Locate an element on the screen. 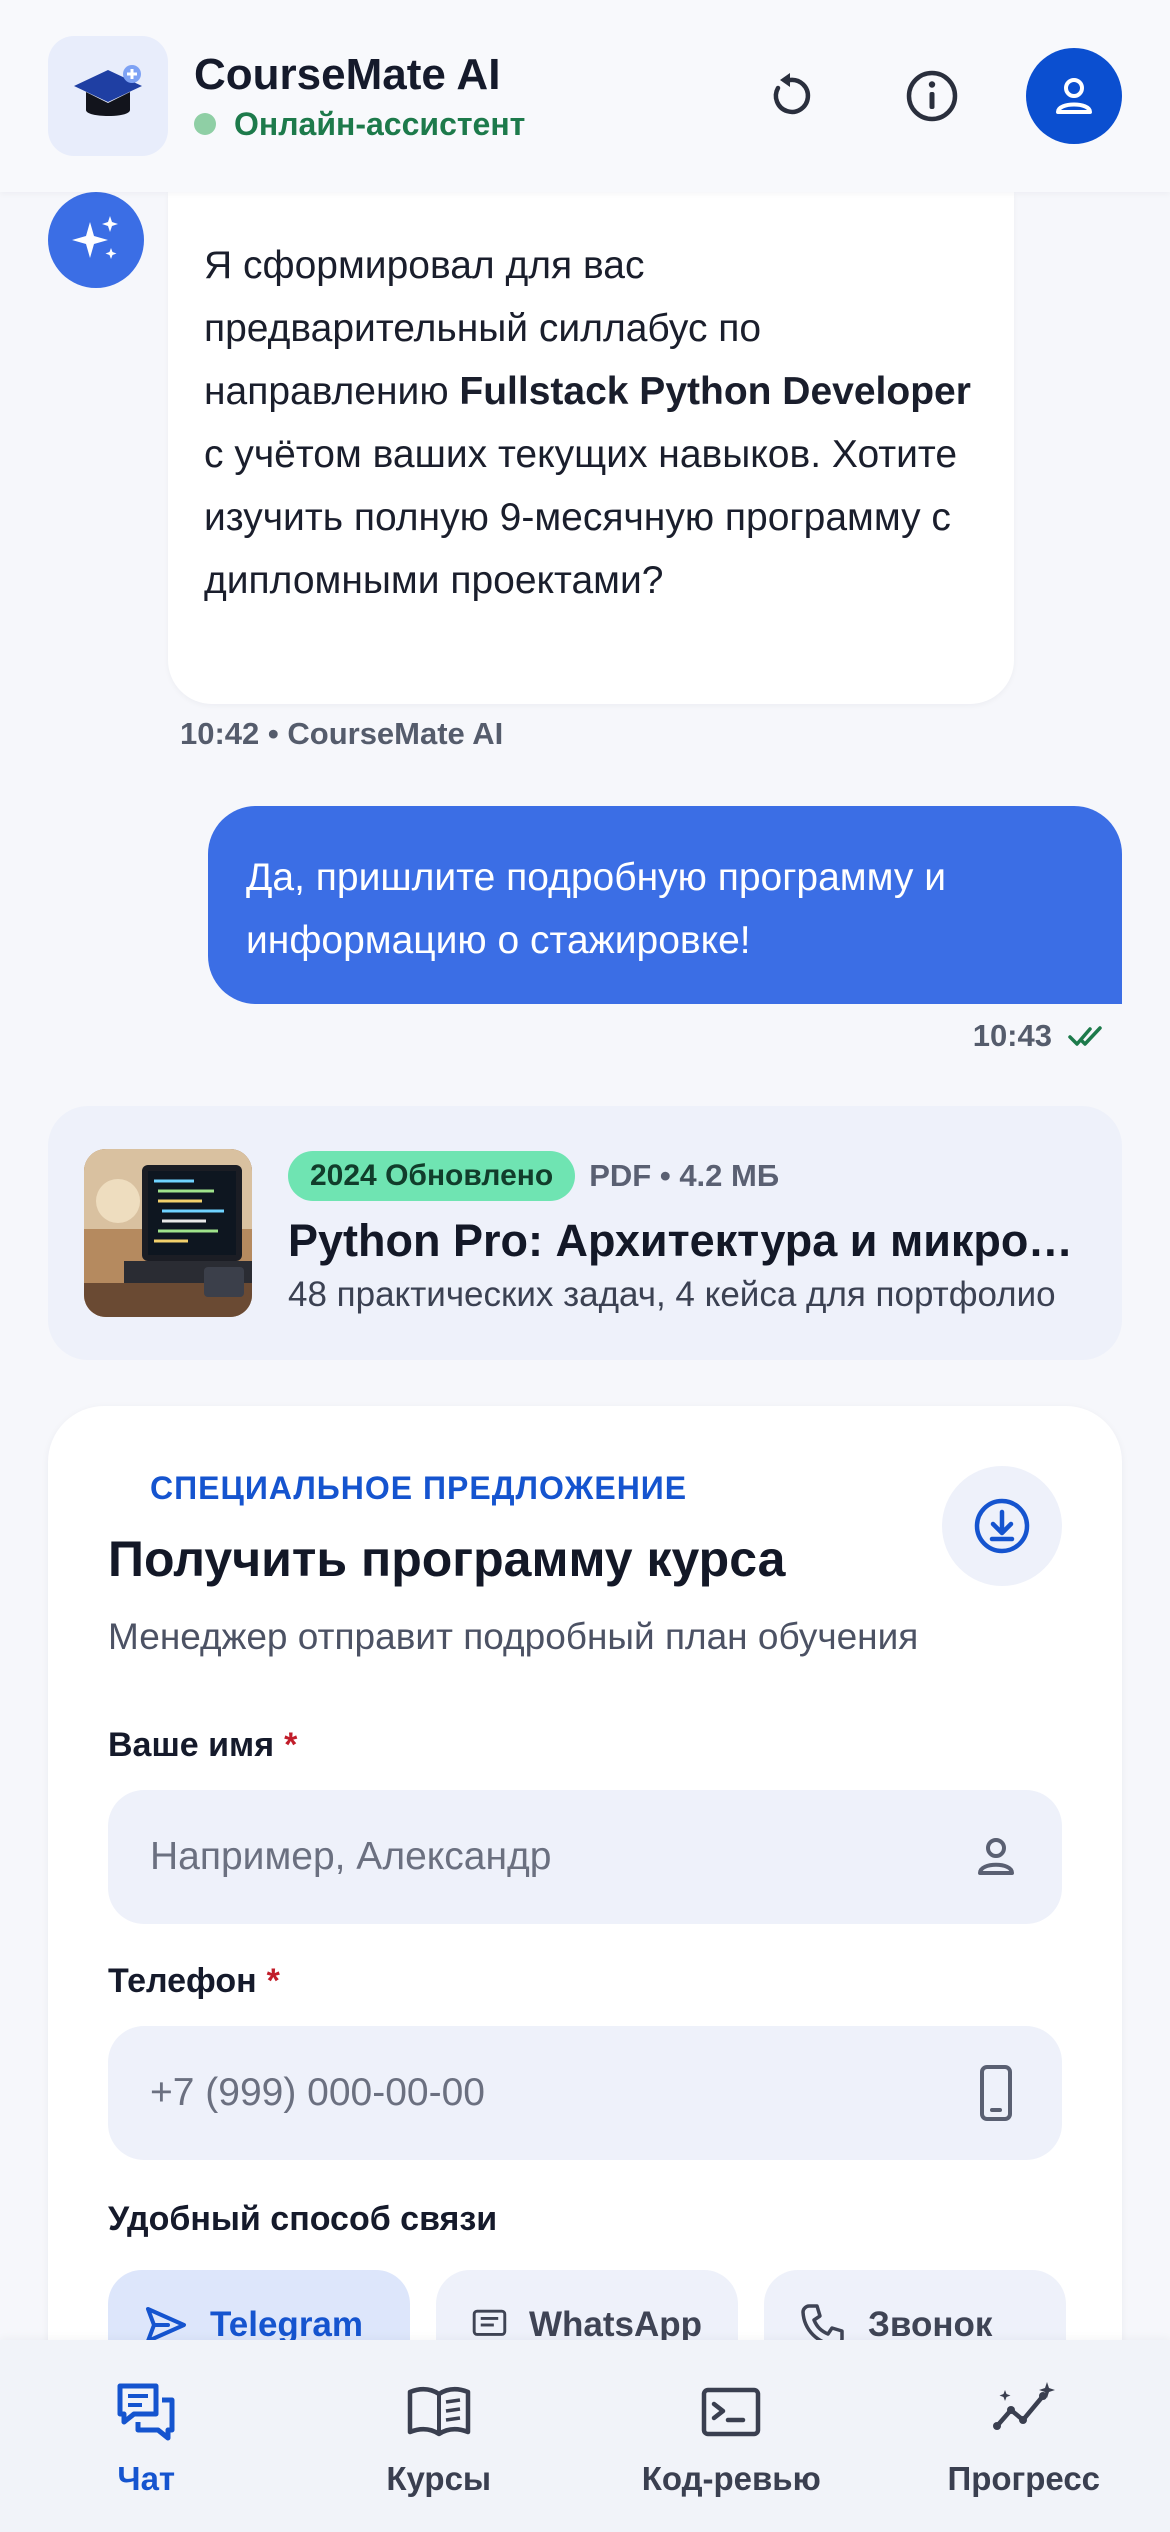 This screenshot has width=1170, height=2532. bottom-navigation: Чат Курсы Код-ревью Прогресс is located at coordinates (585, 2436).